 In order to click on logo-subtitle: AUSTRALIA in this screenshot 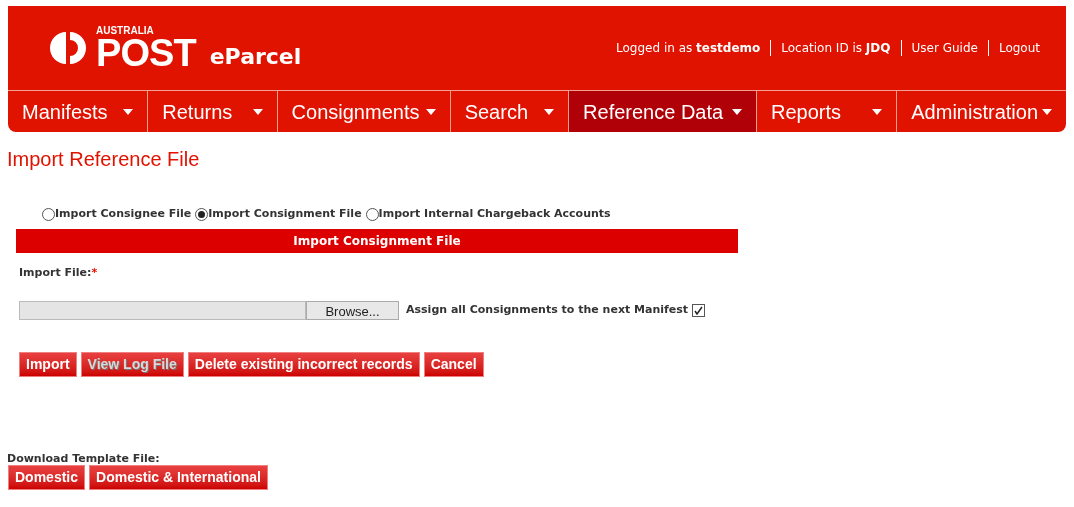, I will do `click(125, 31)`.